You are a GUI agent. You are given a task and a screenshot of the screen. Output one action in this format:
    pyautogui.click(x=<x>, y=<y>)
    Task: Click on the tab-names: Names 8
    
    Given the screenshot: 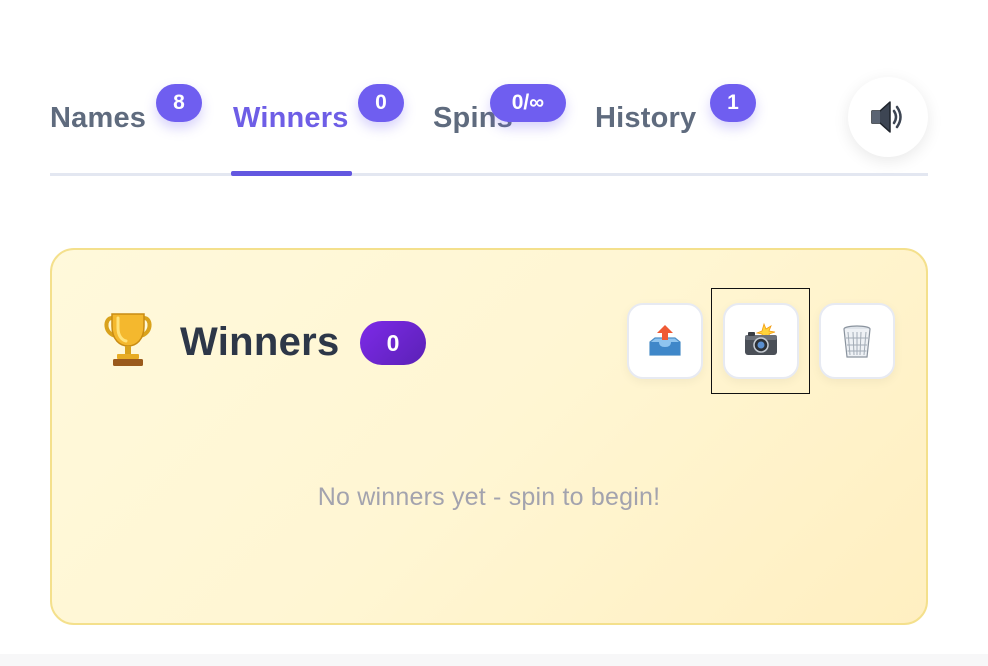 What is the action you would take?
    pyautogui.click(x=130, y=116)
    